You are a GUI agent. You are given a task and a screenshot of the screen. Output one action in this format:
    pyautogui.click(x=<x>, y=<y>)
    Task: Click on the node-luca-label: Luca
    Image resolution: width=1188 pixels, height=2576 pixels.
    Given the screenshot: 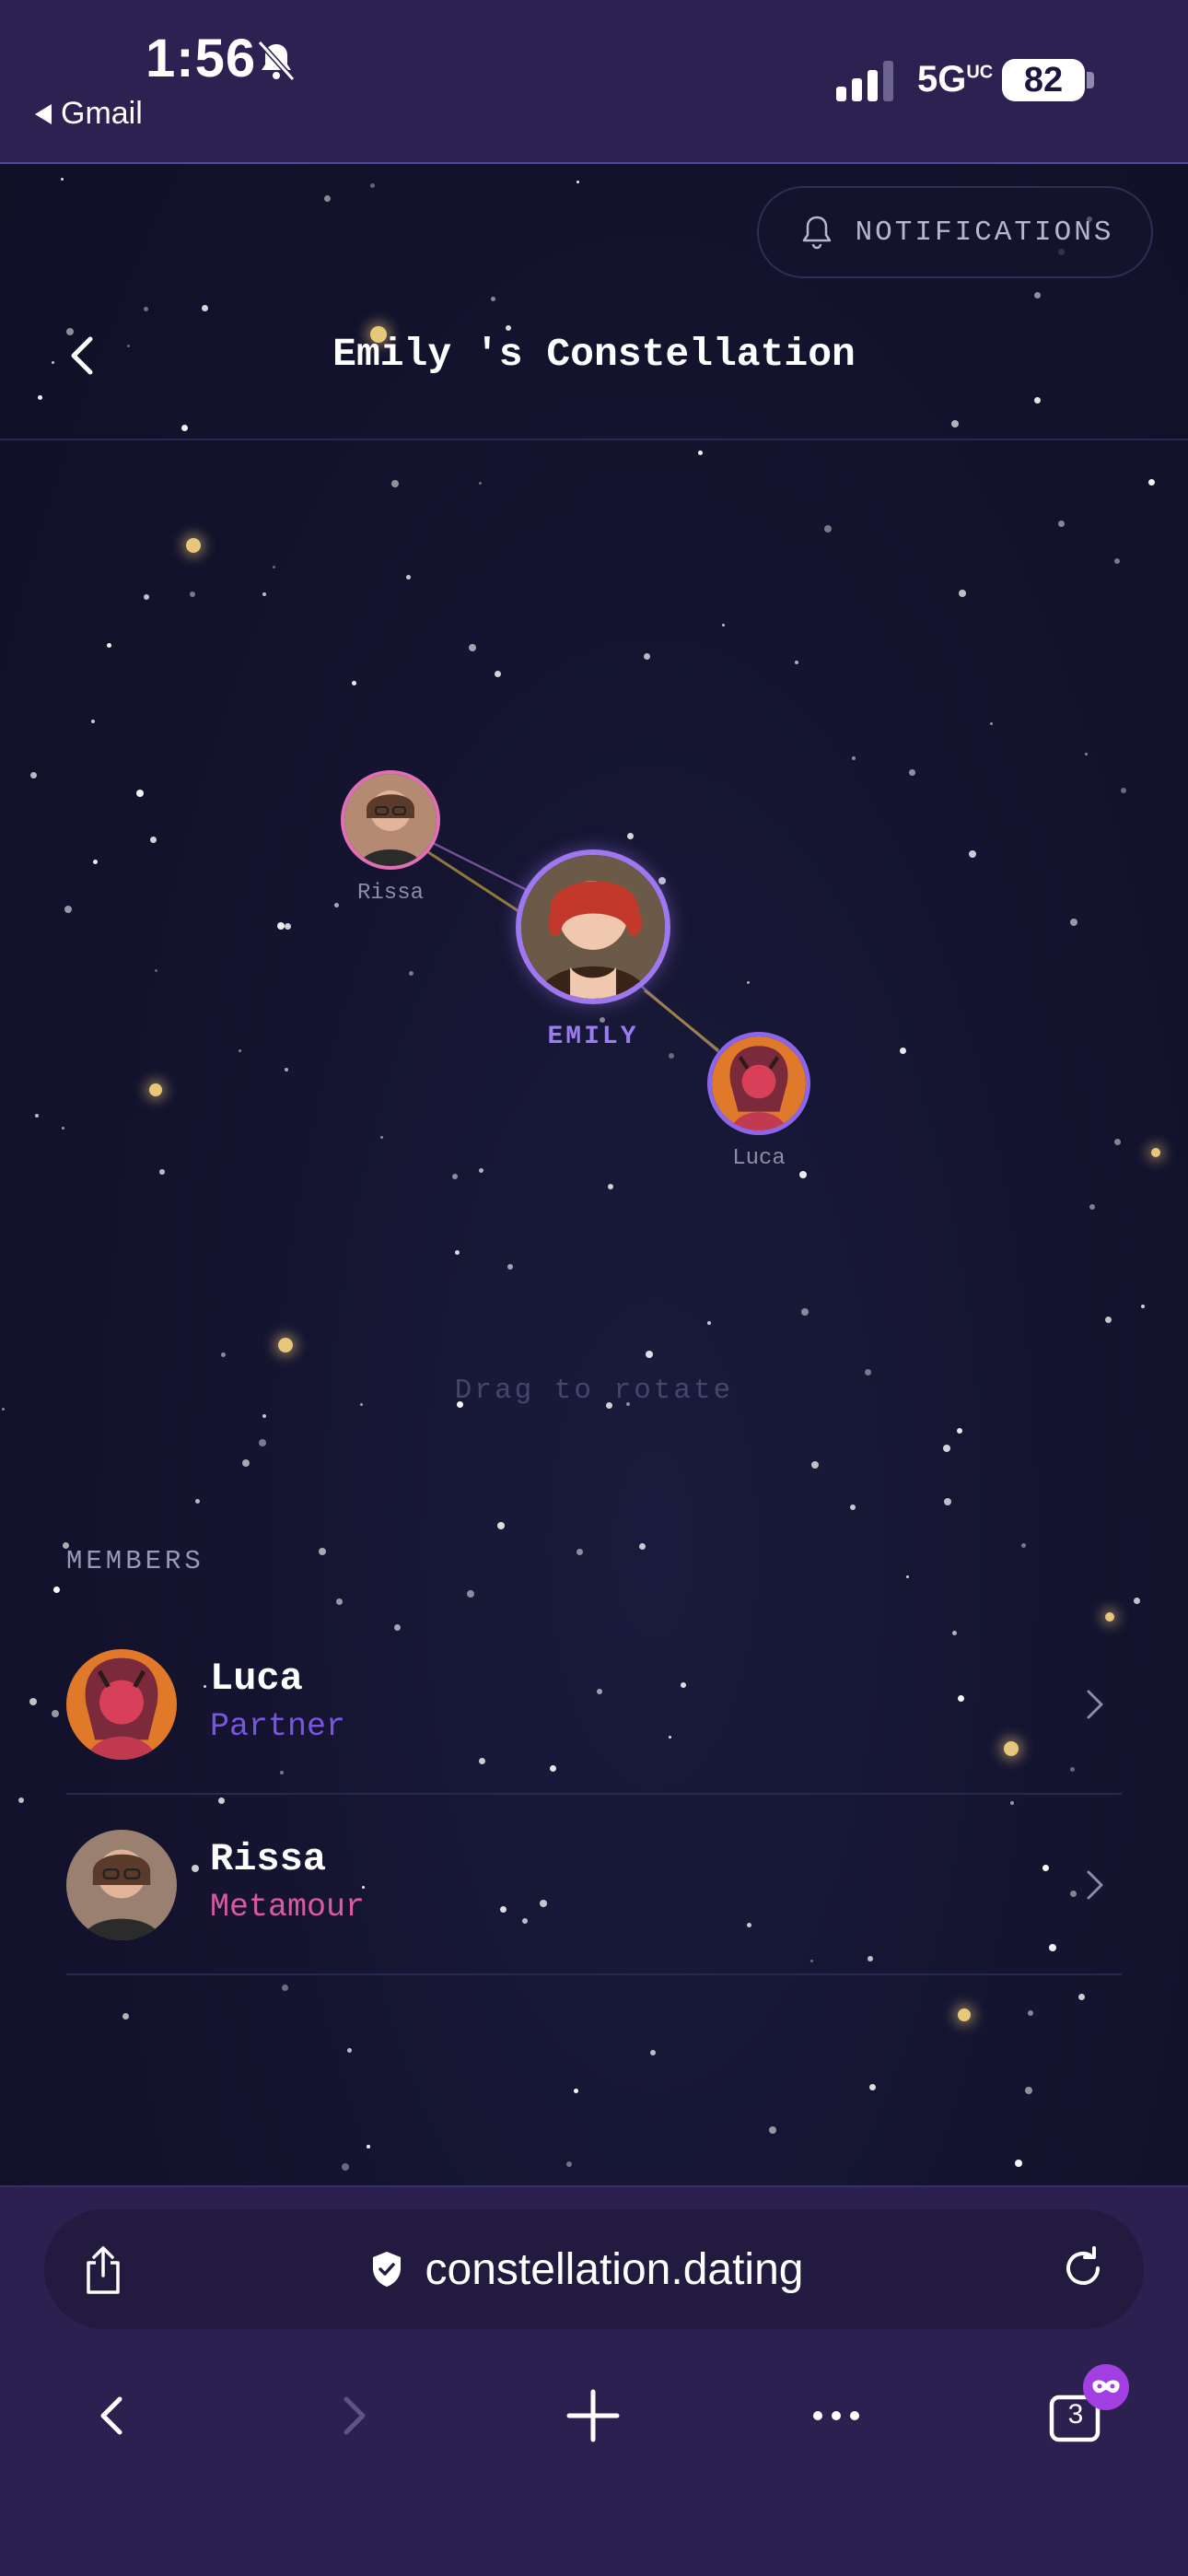 What is the action you would take?
    pyautogui.click(x=759, y=1158)
    